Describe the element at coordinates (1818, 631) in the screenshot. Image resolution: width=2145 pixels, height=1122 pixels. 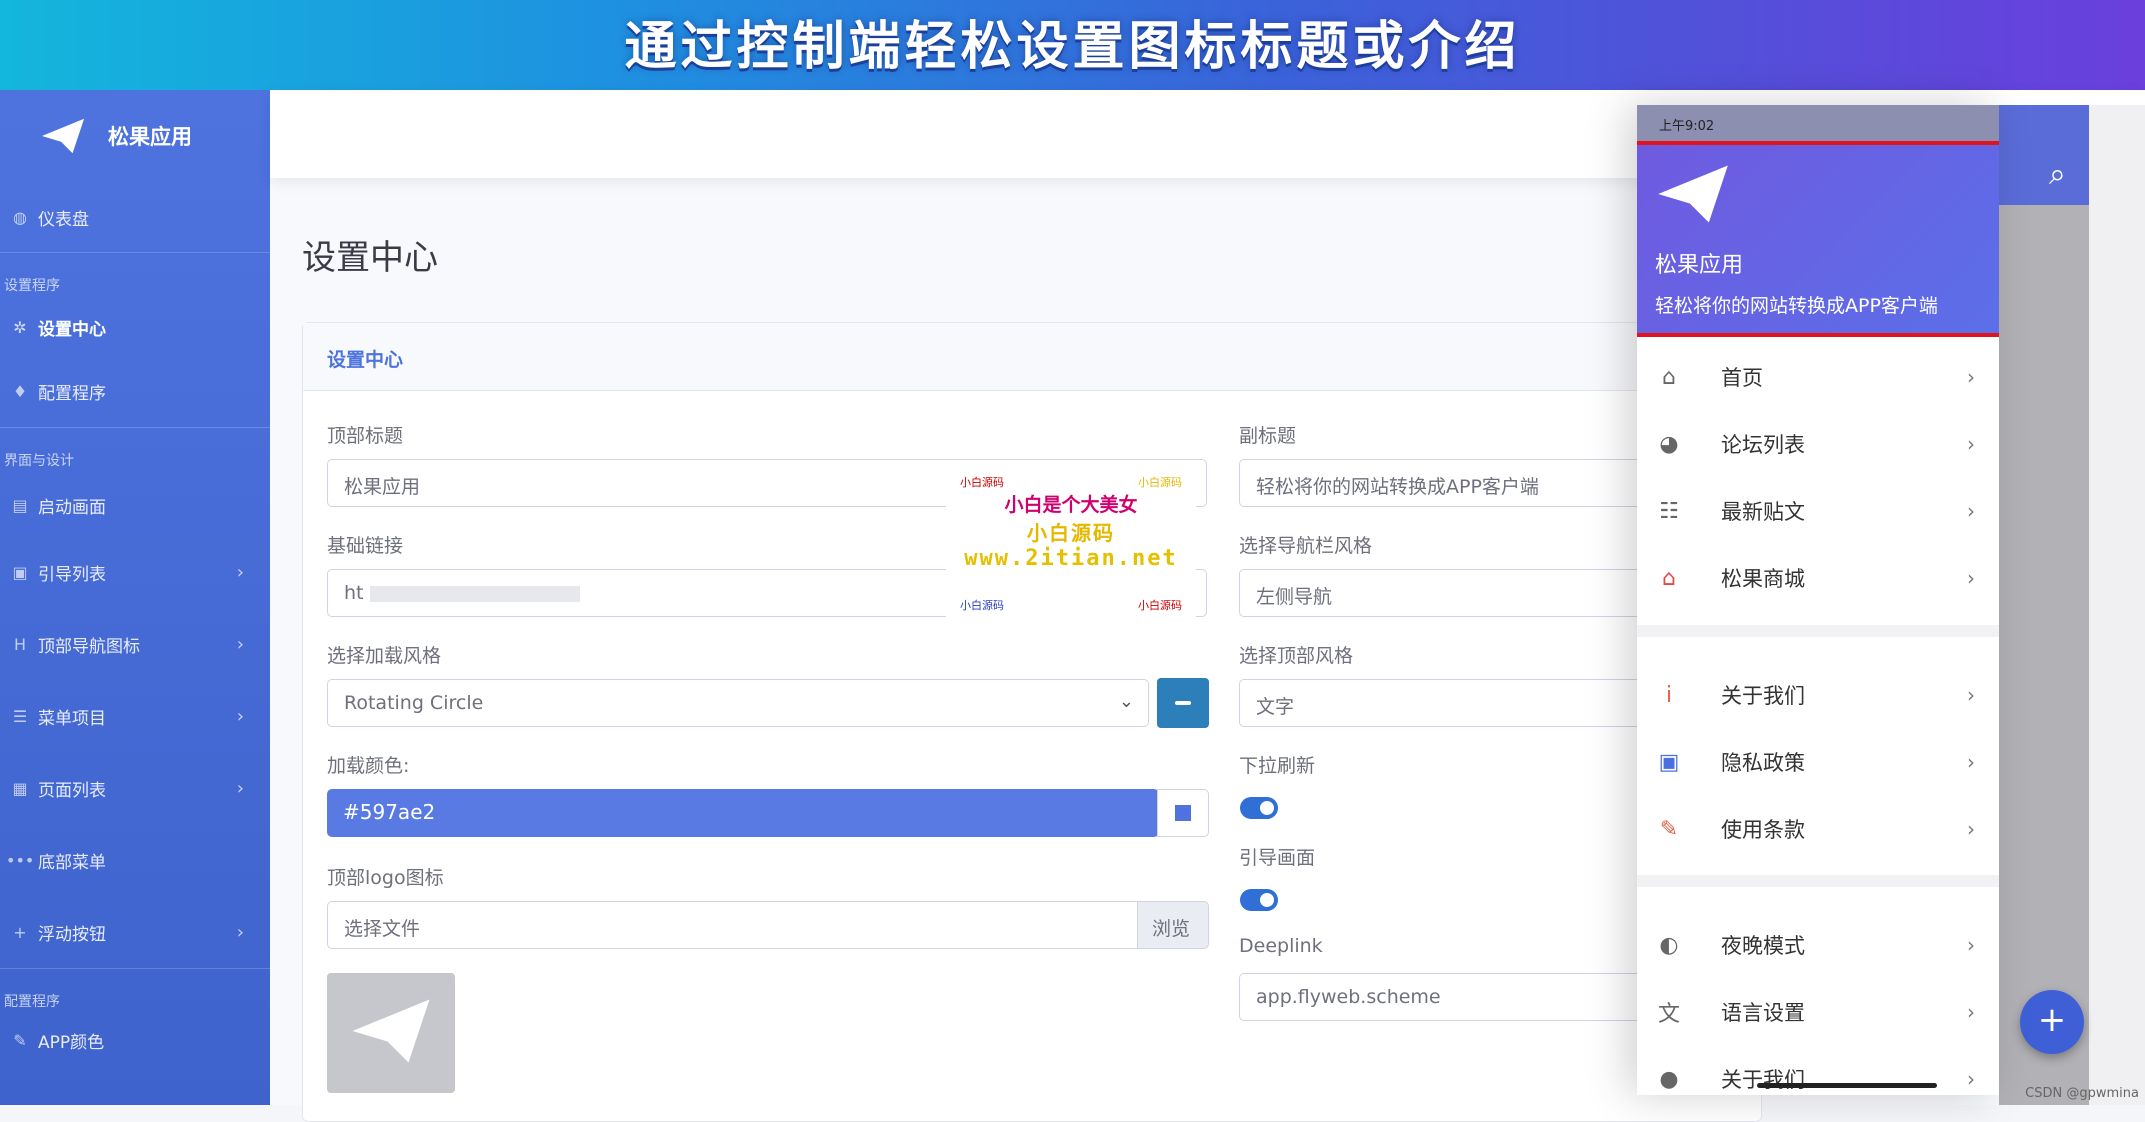
I see `drawer-divider` at that location.